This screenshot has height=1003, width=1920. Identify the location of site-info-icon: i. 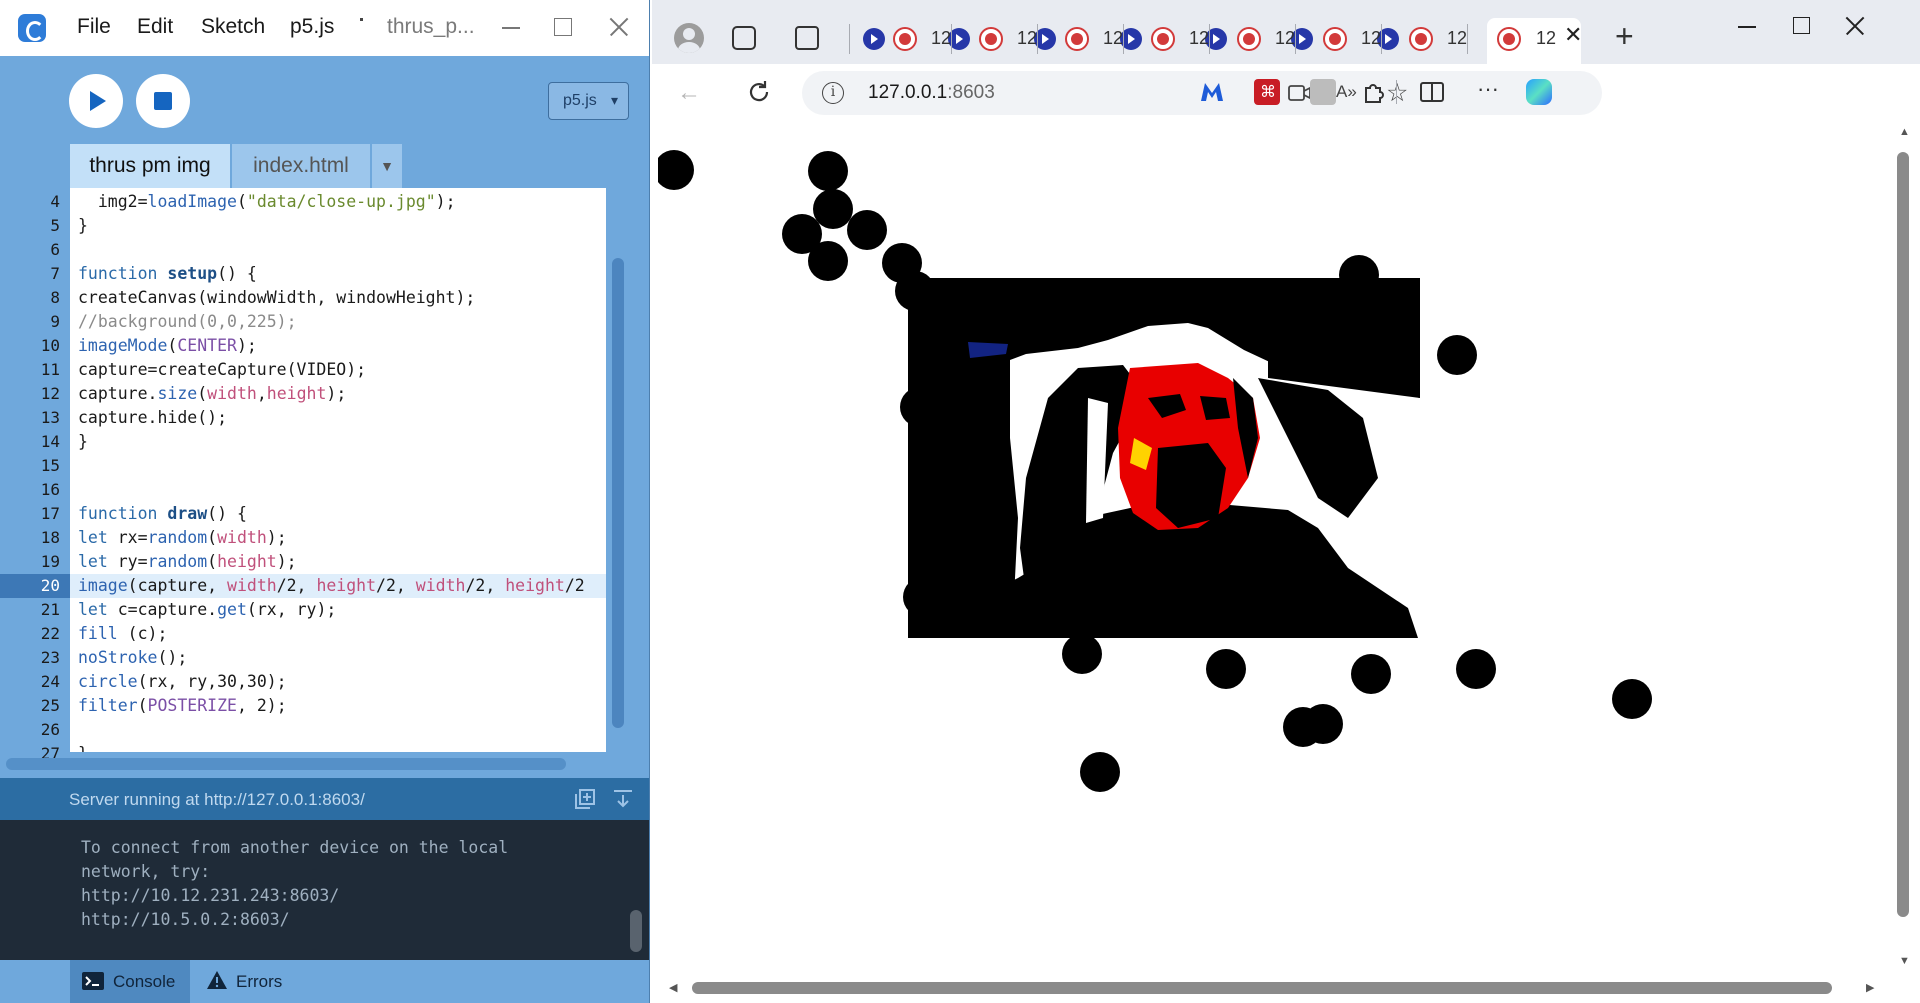
(833, 93).